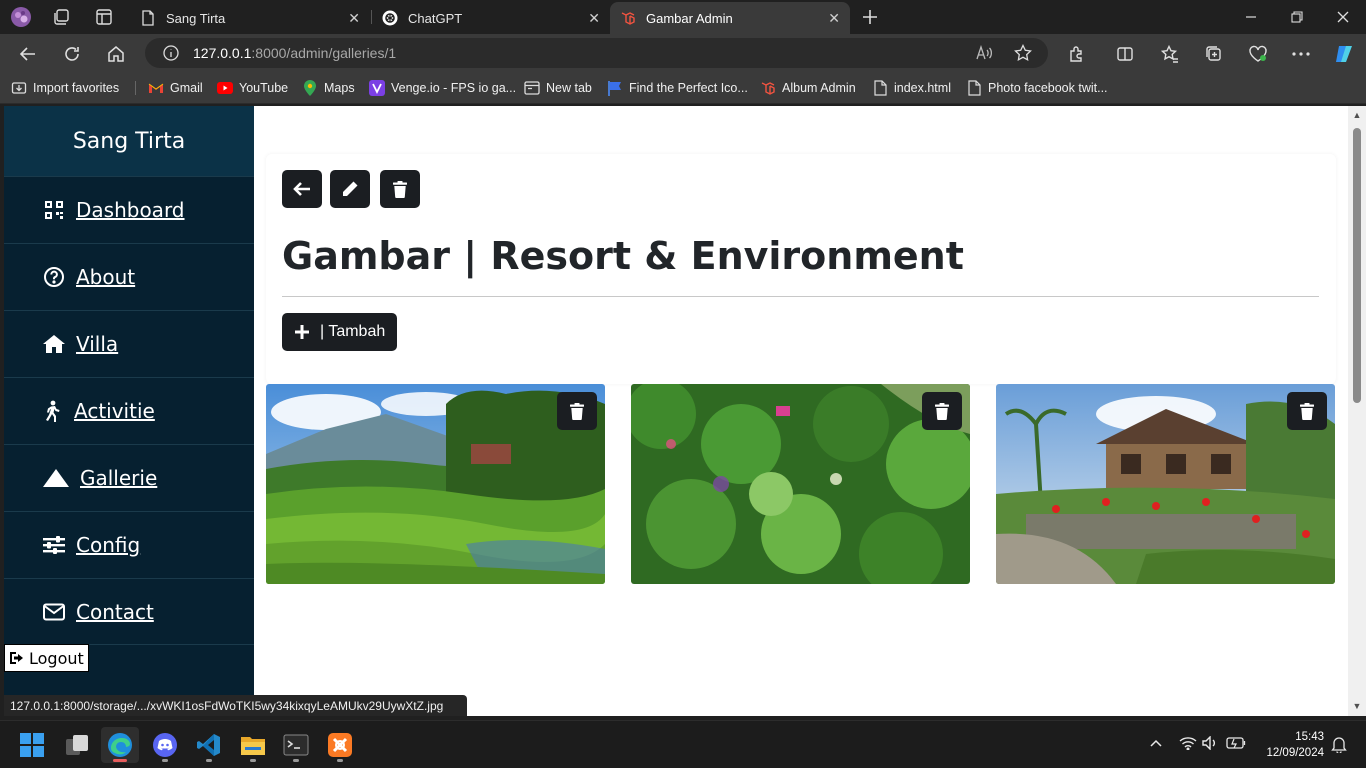  Describe the element at coordinates (175, 88) in the screenshot. I see `bookmark-gmail: Gmail` at that location.